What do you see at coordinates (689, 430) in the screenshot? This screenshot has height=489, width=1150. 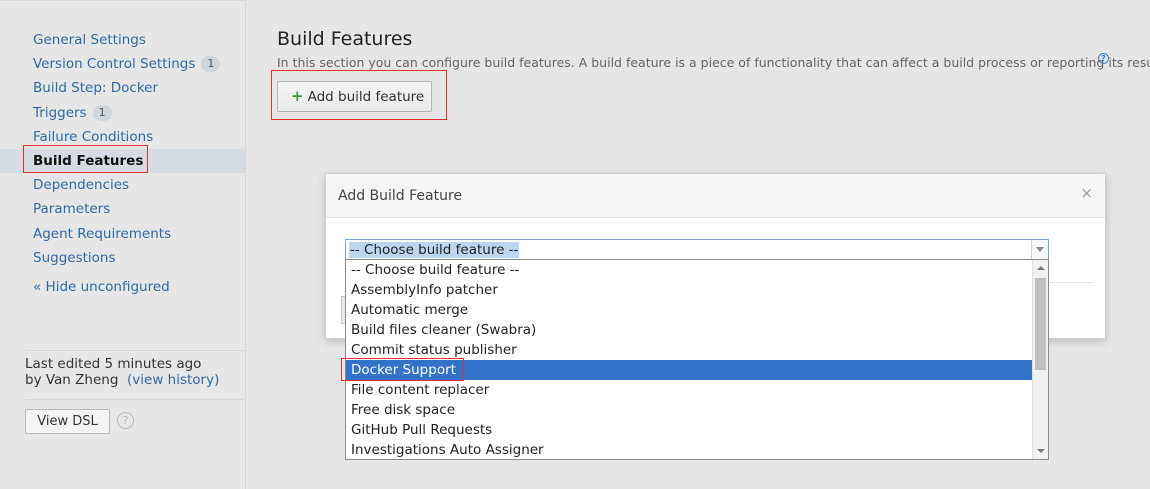 I see `dropdown-option: GitHub Pull Requests` at bounding box center [689, 430].